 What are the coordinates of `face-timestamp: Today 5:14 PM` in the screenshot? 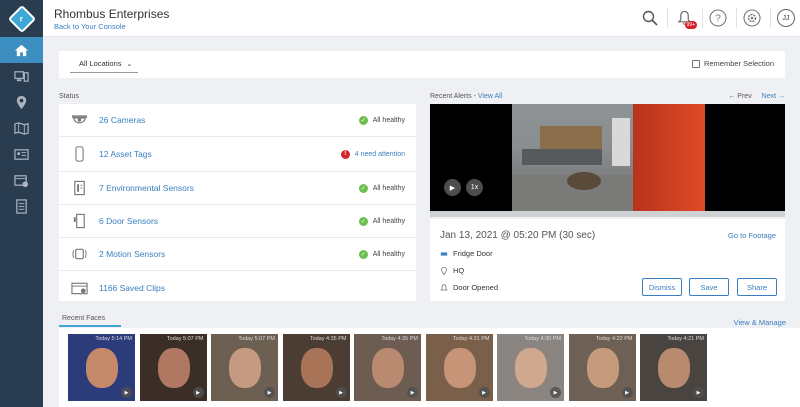 It's located at (113, 339).